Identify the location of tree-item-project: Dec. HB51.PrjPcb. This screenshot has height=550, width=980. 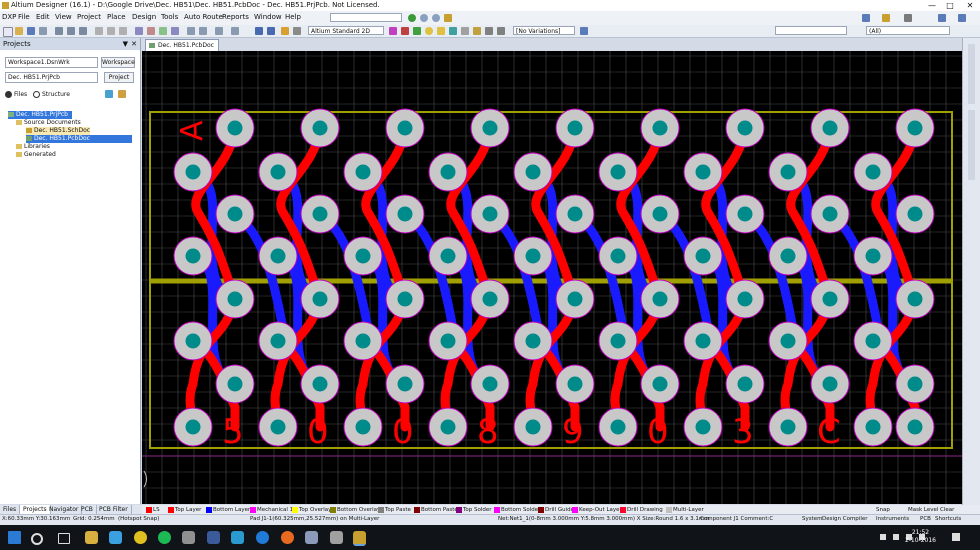
(40, 115).